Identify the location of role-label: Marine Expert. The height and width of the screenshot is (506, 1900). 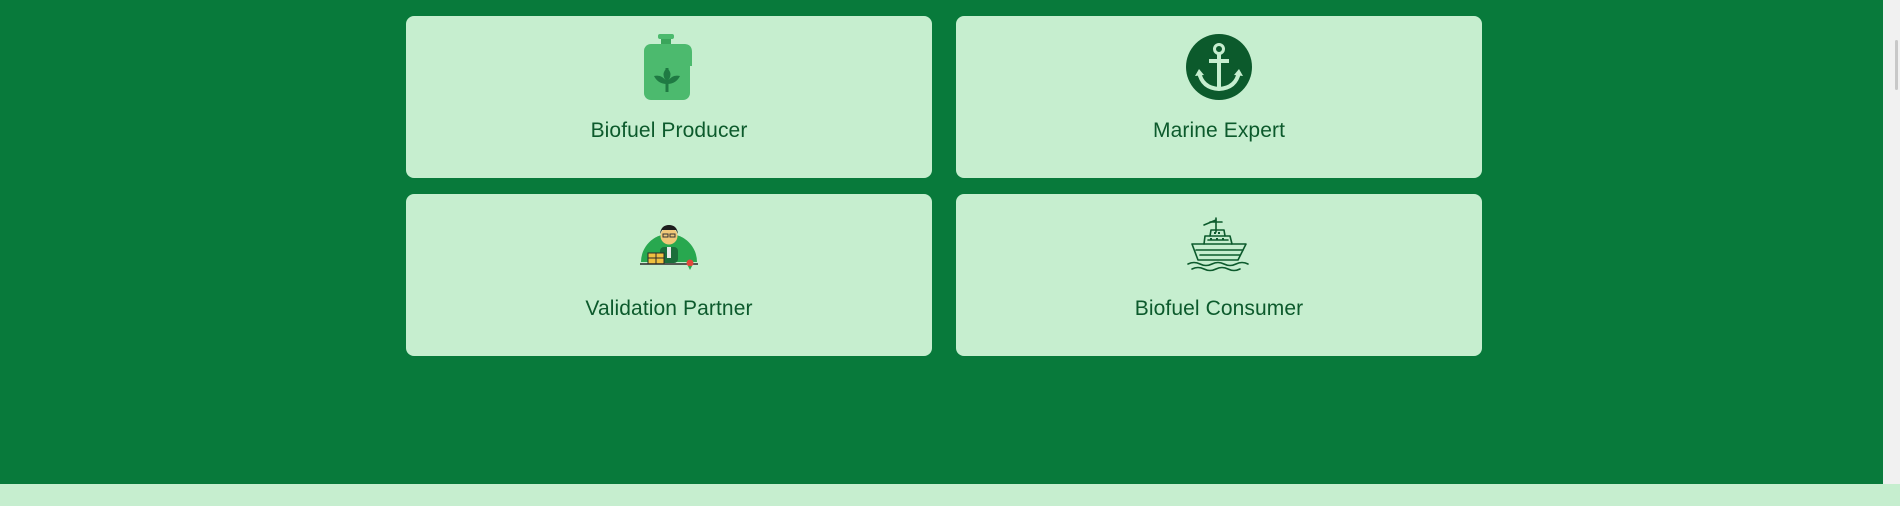
(1219, 130).